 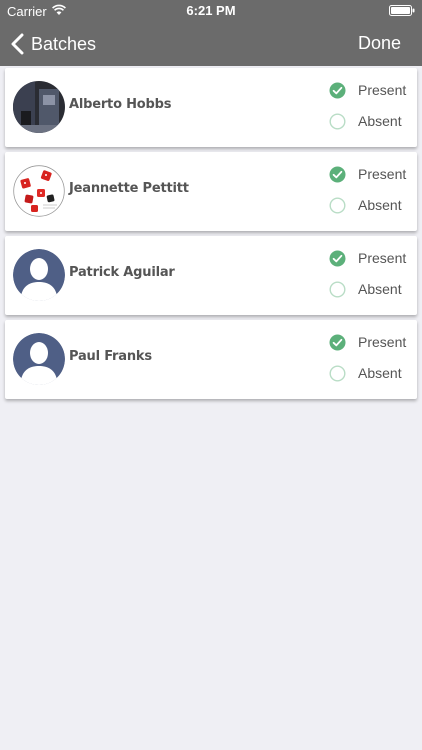 I want to click on chevron-left-icon, so click(x=17, y=44).